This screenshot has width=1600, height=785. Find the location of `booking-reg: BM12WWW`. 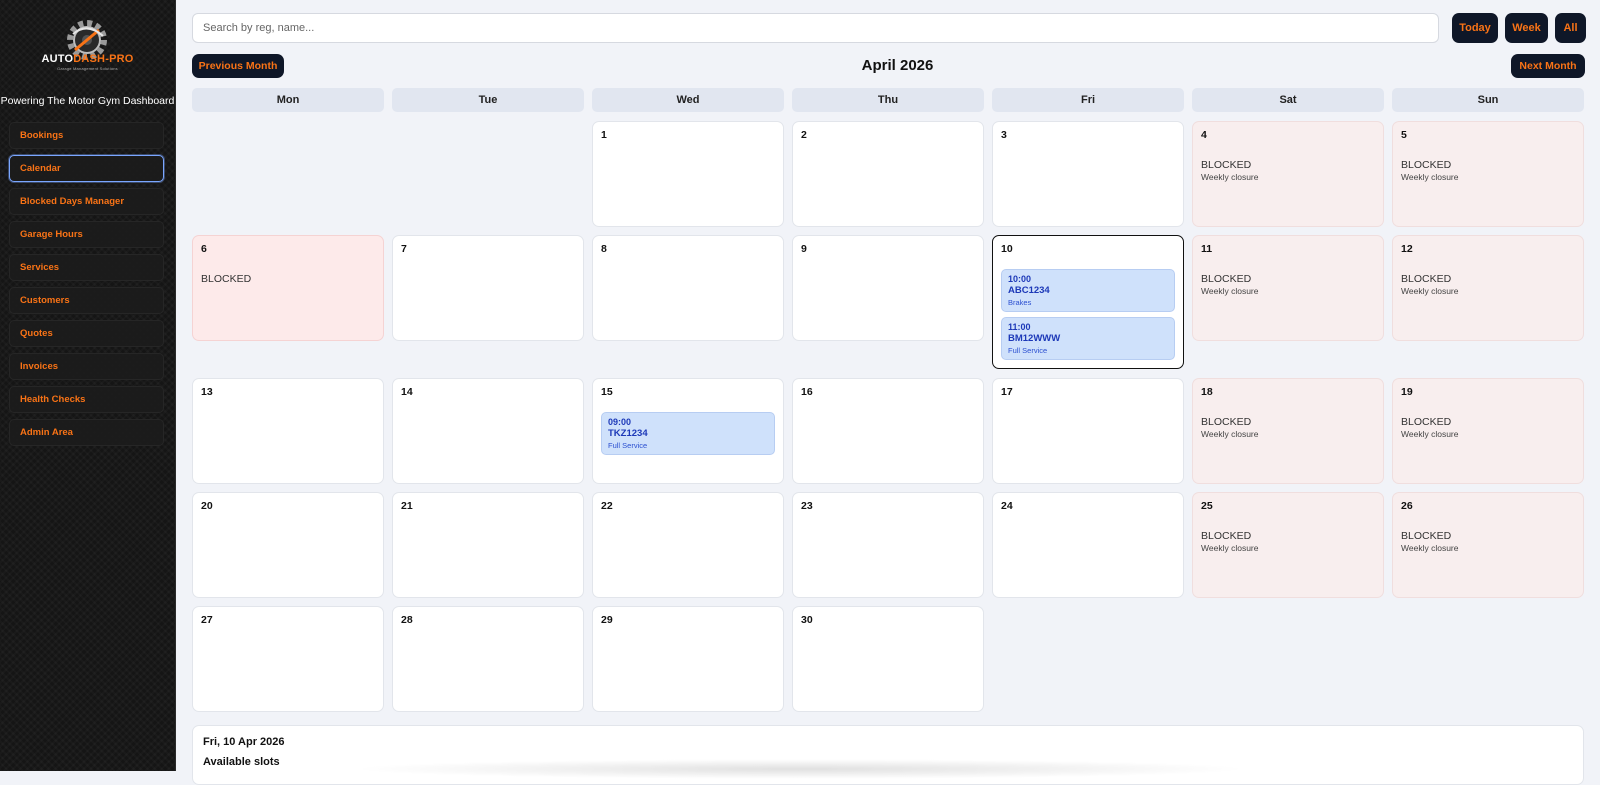

booking-reg: BM12WWW is located at coordinates (1034, 338).